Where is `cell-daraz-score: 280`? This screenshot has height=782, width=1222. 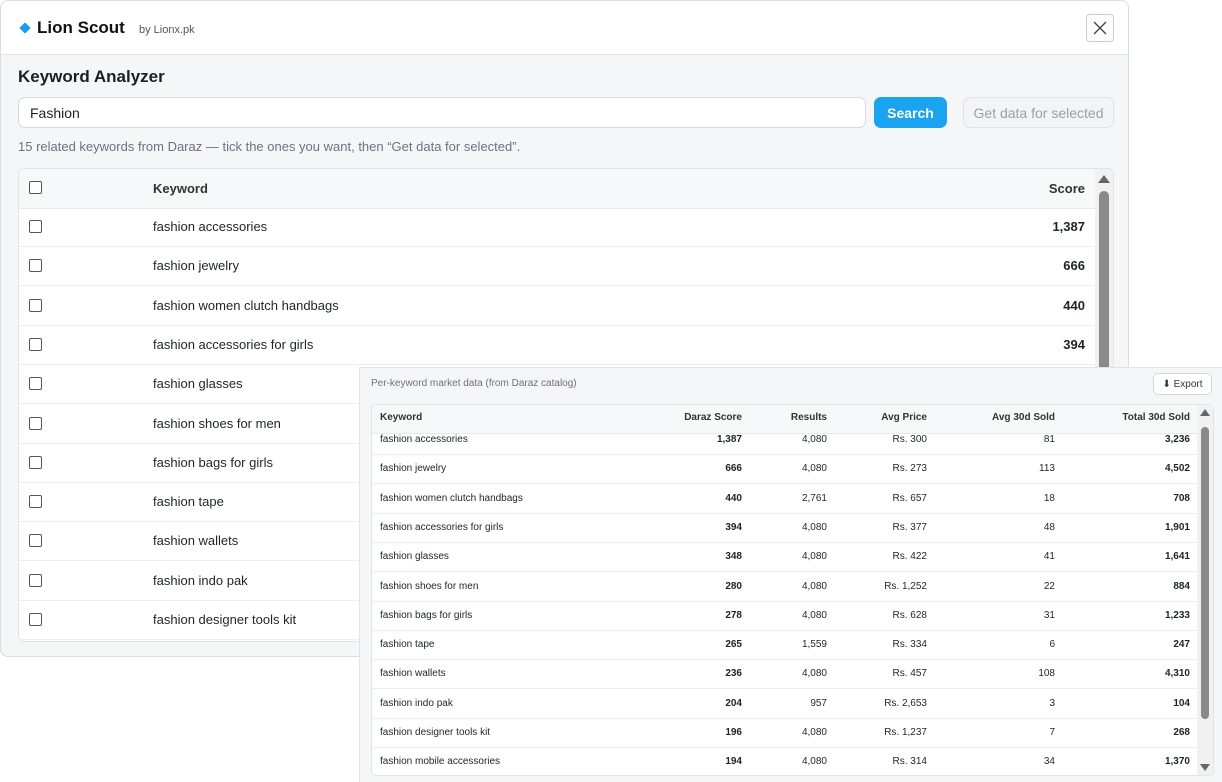
cell-daraz-score: 280 is located at coordinates (733, 586).